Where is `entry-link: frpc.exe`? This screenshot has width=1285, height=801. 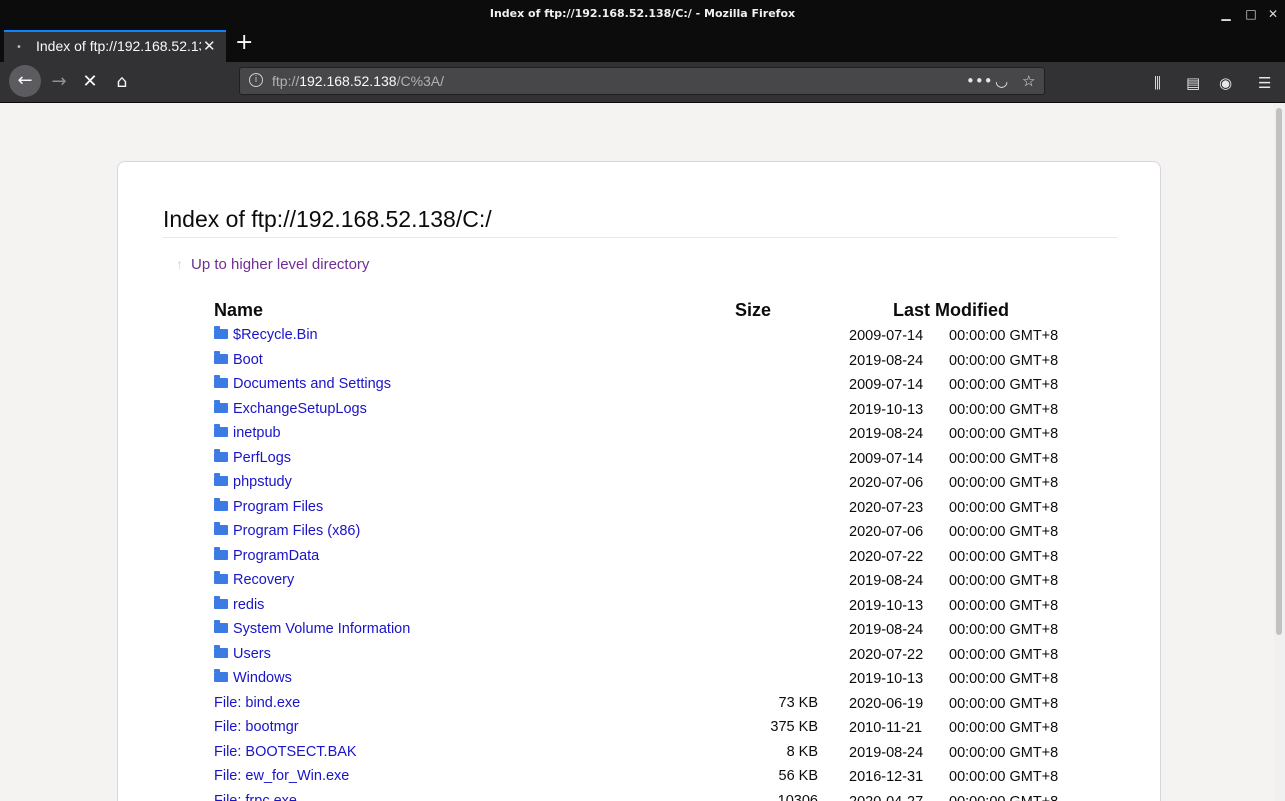 entry-link: frpc.exe is located at coordinates (271, 797).